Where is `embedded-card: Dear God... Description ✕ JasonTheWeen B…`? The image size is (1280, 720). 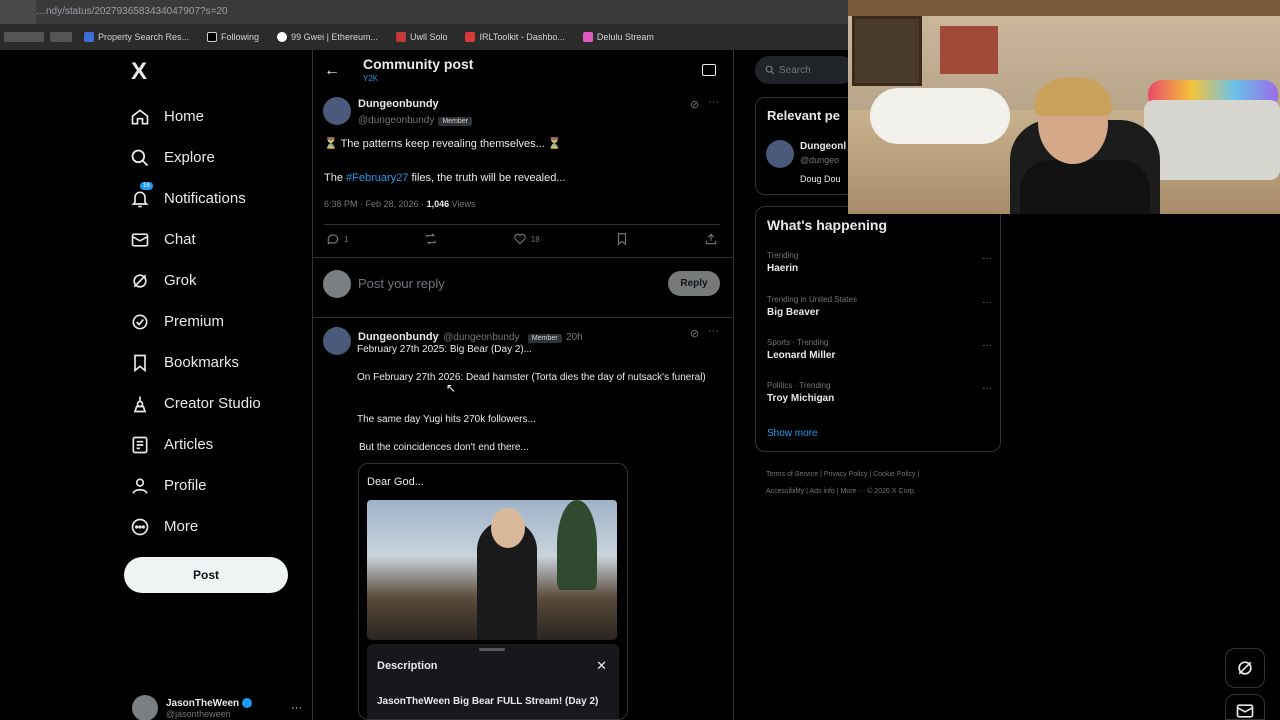 embedded-card: Dear God... Description ✕ JasonTheWeen B… is located at coordinates (493, 591).